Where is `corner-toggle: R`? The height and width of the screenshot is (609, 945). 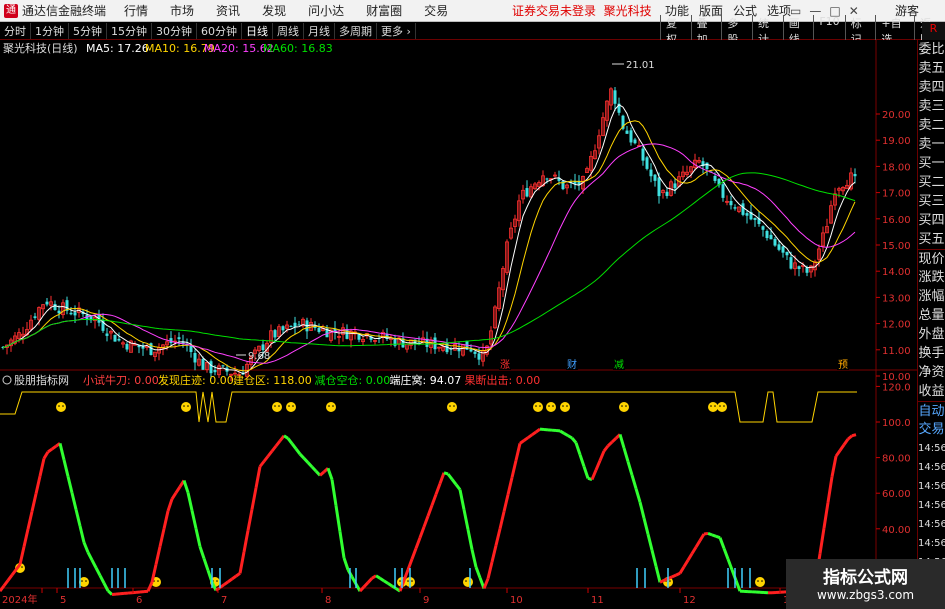
corner-toggle: R is located at coordinates (933, 30).